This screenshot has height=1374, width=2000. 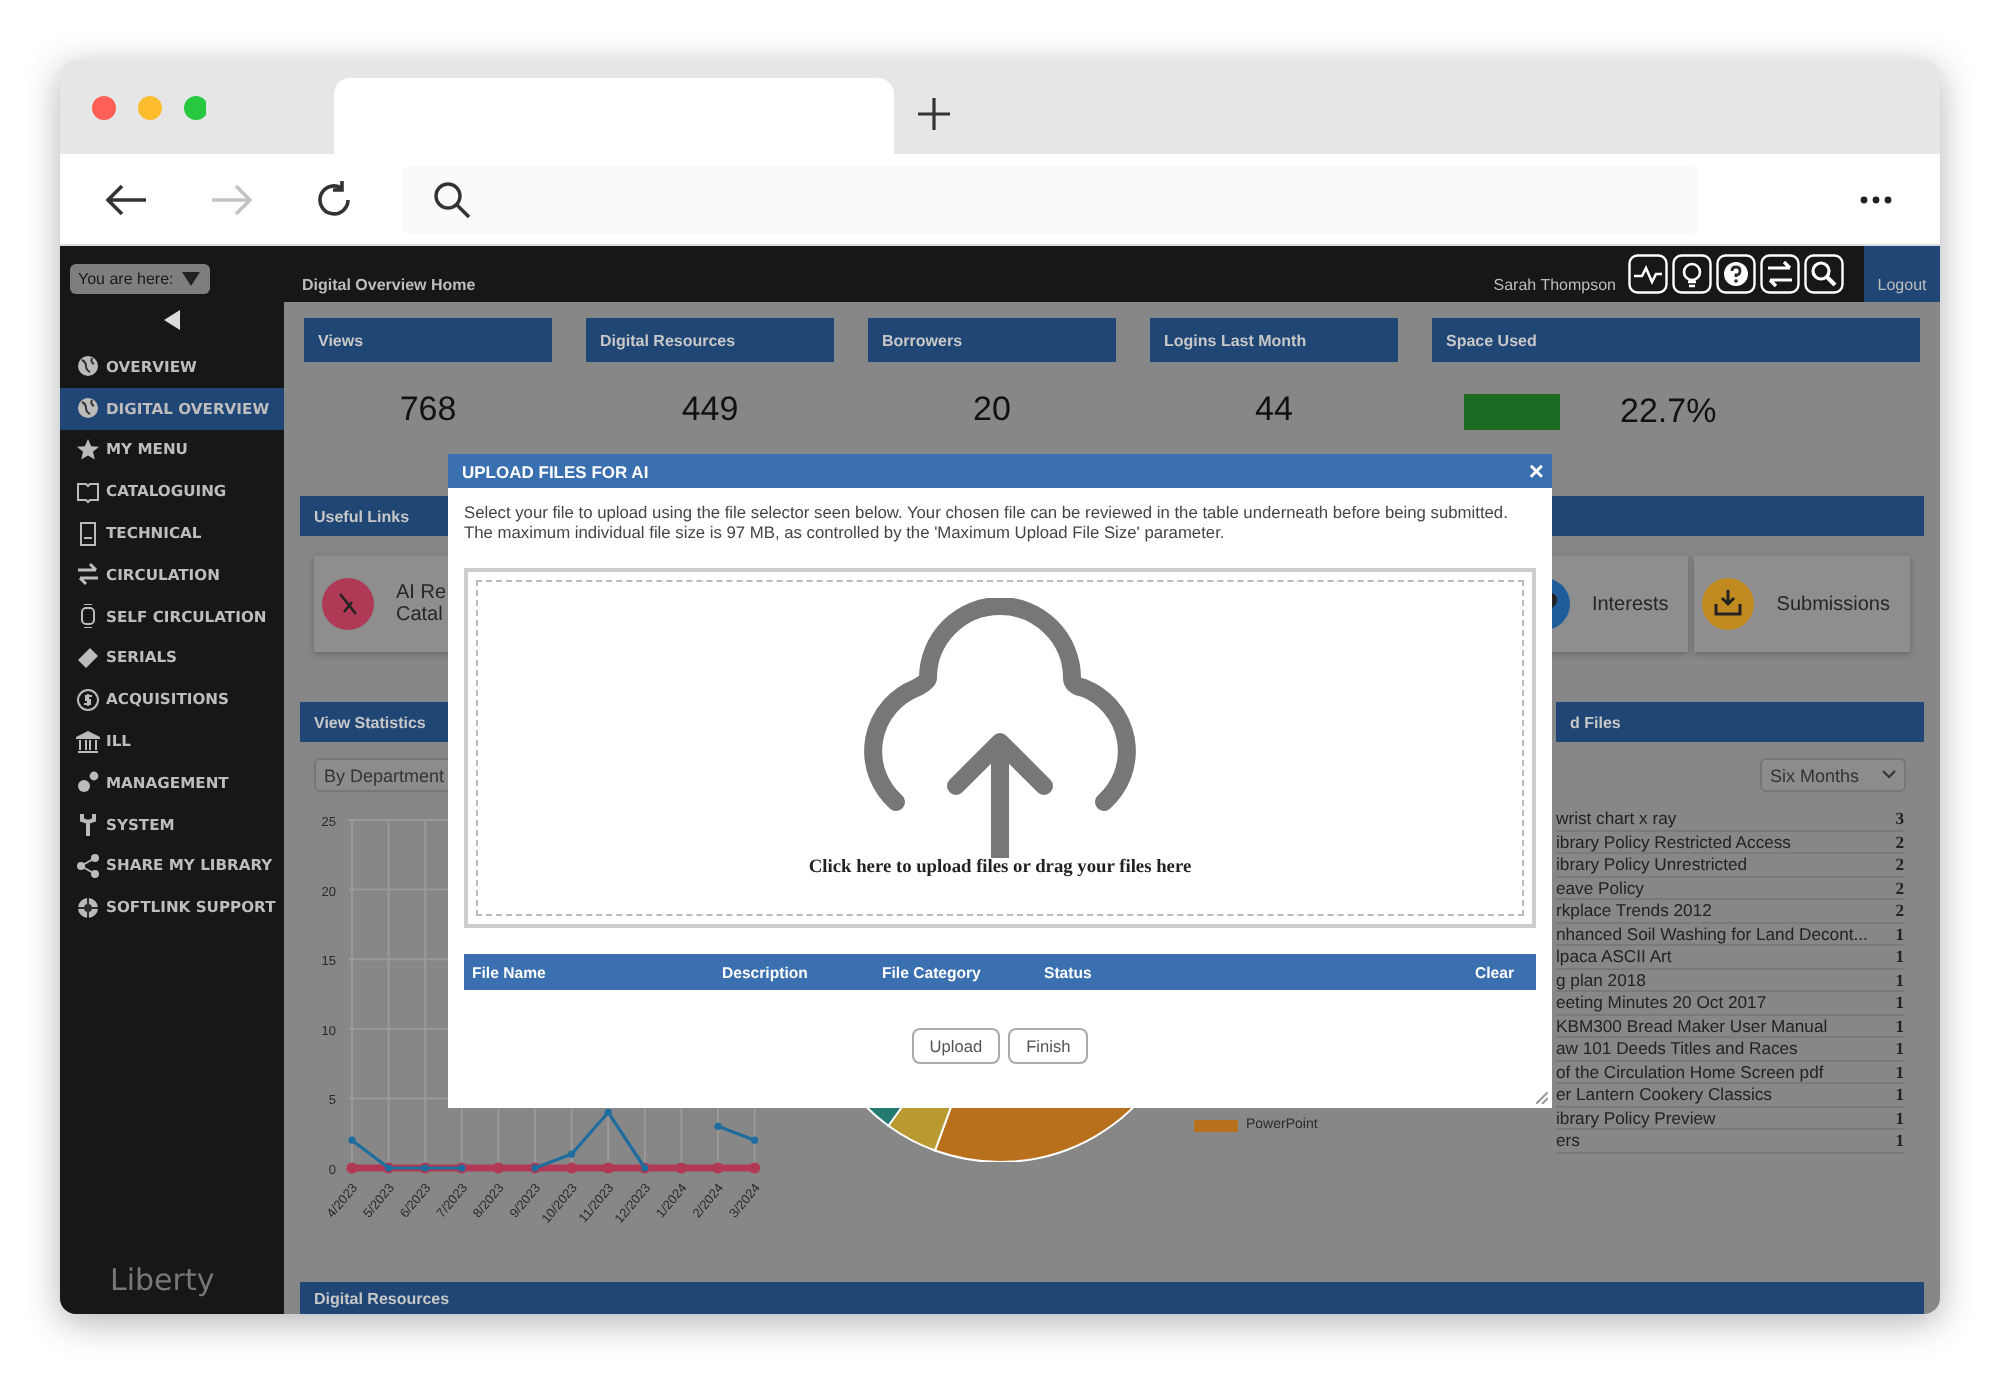 I want to click on stat-header: Space Used, so click(x=1676, y=340).